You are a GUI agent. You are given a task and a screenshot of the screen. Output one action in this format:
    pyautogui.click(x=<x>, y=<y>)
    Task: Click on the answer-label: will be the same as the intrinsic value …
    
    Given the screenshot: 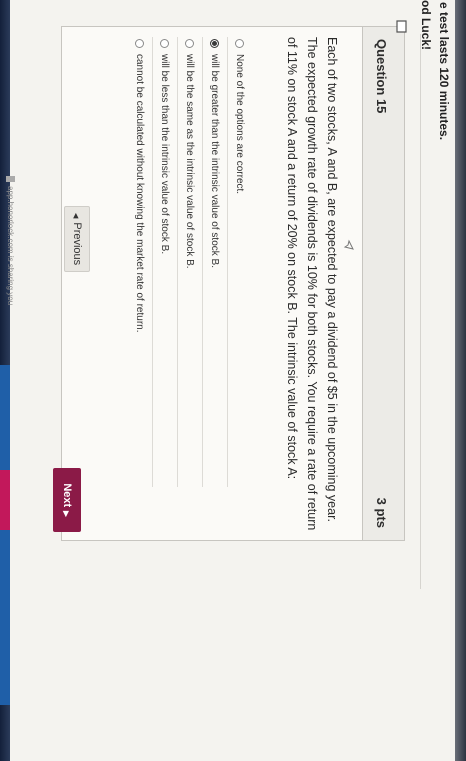 What is the action you would take?
    pyautogui.click(x=190, y=161)
    